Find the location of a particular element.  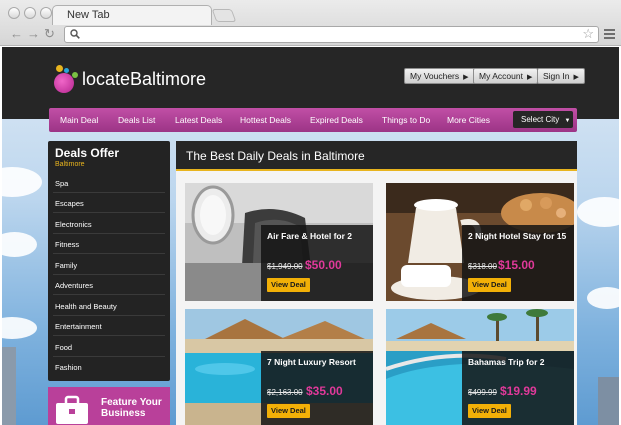

original-price: $1,949.00 is located at coordinates (285, 266).